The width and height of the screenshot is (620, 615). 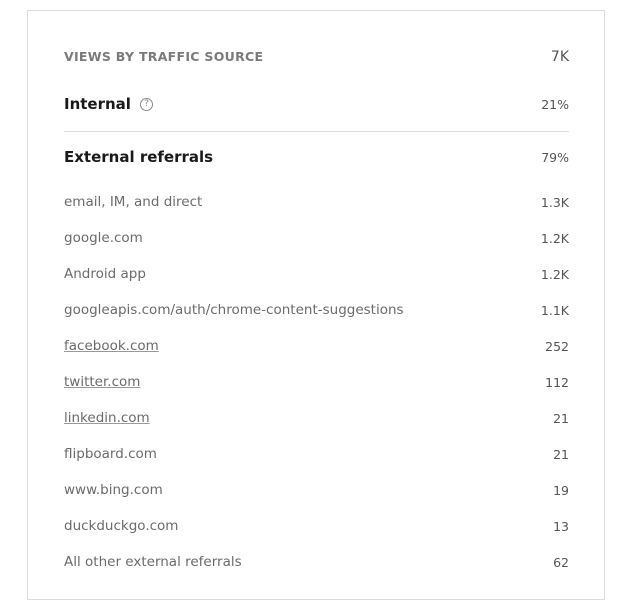 What do you see at coordinates (316, 346) in the screenshot?
I see `referral-row: facebook.com 252` at bounding box center [316, 346].